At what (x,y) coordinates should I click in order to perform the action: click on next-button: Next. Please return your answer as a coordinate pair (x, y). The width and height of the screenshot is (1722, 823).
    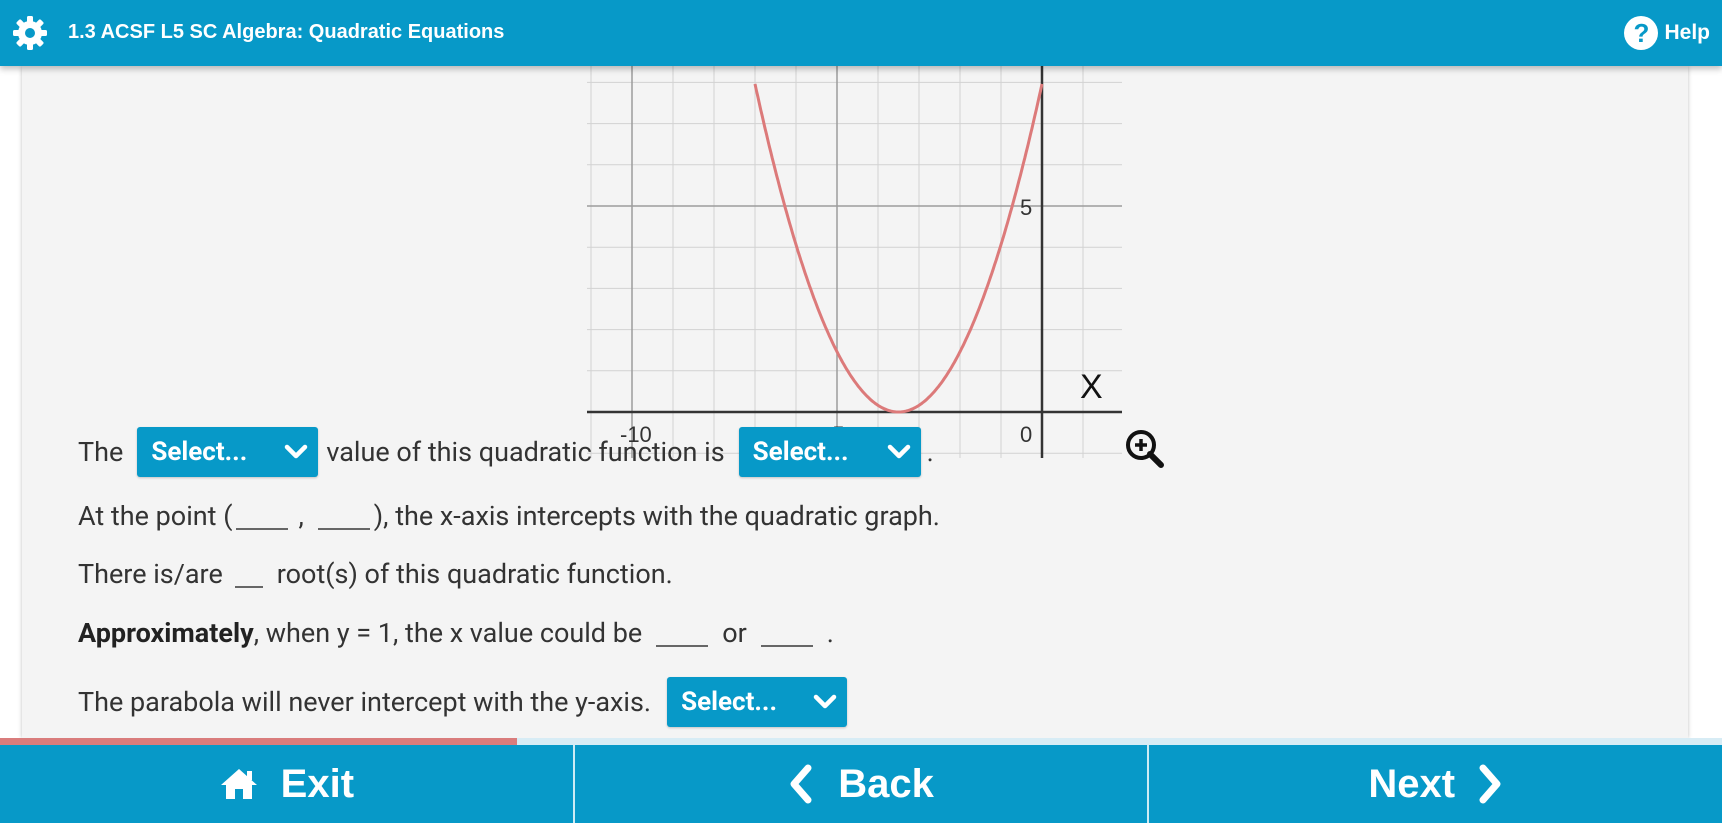
    Looking at the image, I should click on (1435, 784).